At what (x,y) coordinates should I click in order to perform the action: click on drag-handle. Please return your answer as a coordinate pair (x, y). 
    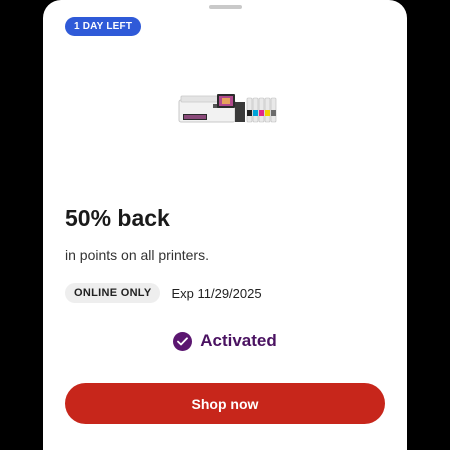
    Looking at the image, I should click on (225, 7).